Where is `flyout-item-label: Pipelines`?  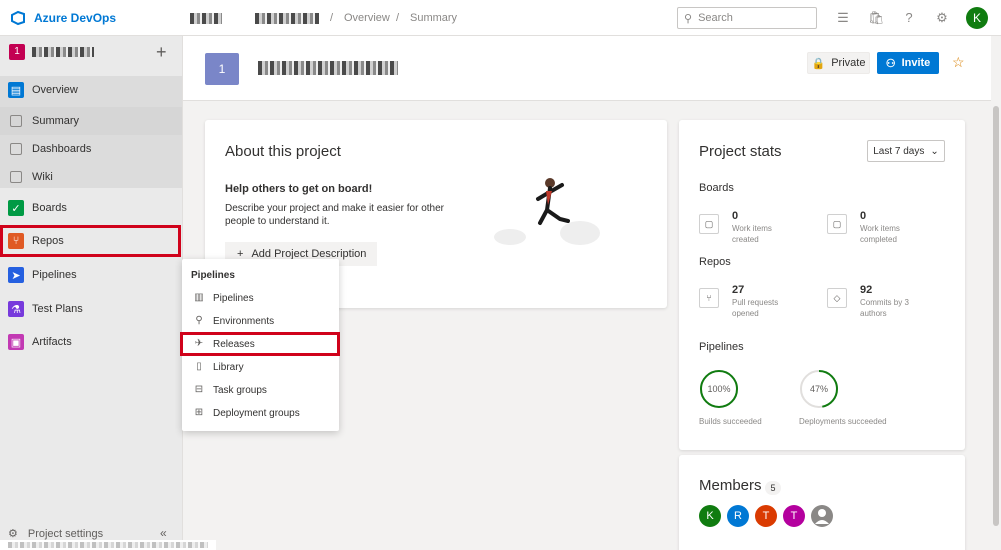 flyout-item-label: Pipelines is located at coordinates (233, 298).